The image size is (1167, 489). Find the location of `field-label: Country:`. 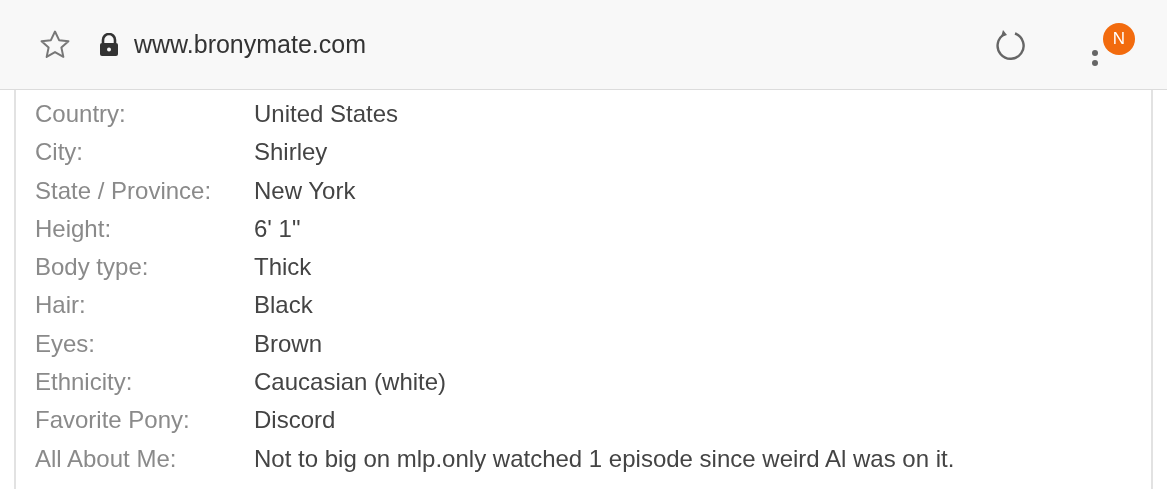

field-label: Country: is located at coordinates (81, 114).